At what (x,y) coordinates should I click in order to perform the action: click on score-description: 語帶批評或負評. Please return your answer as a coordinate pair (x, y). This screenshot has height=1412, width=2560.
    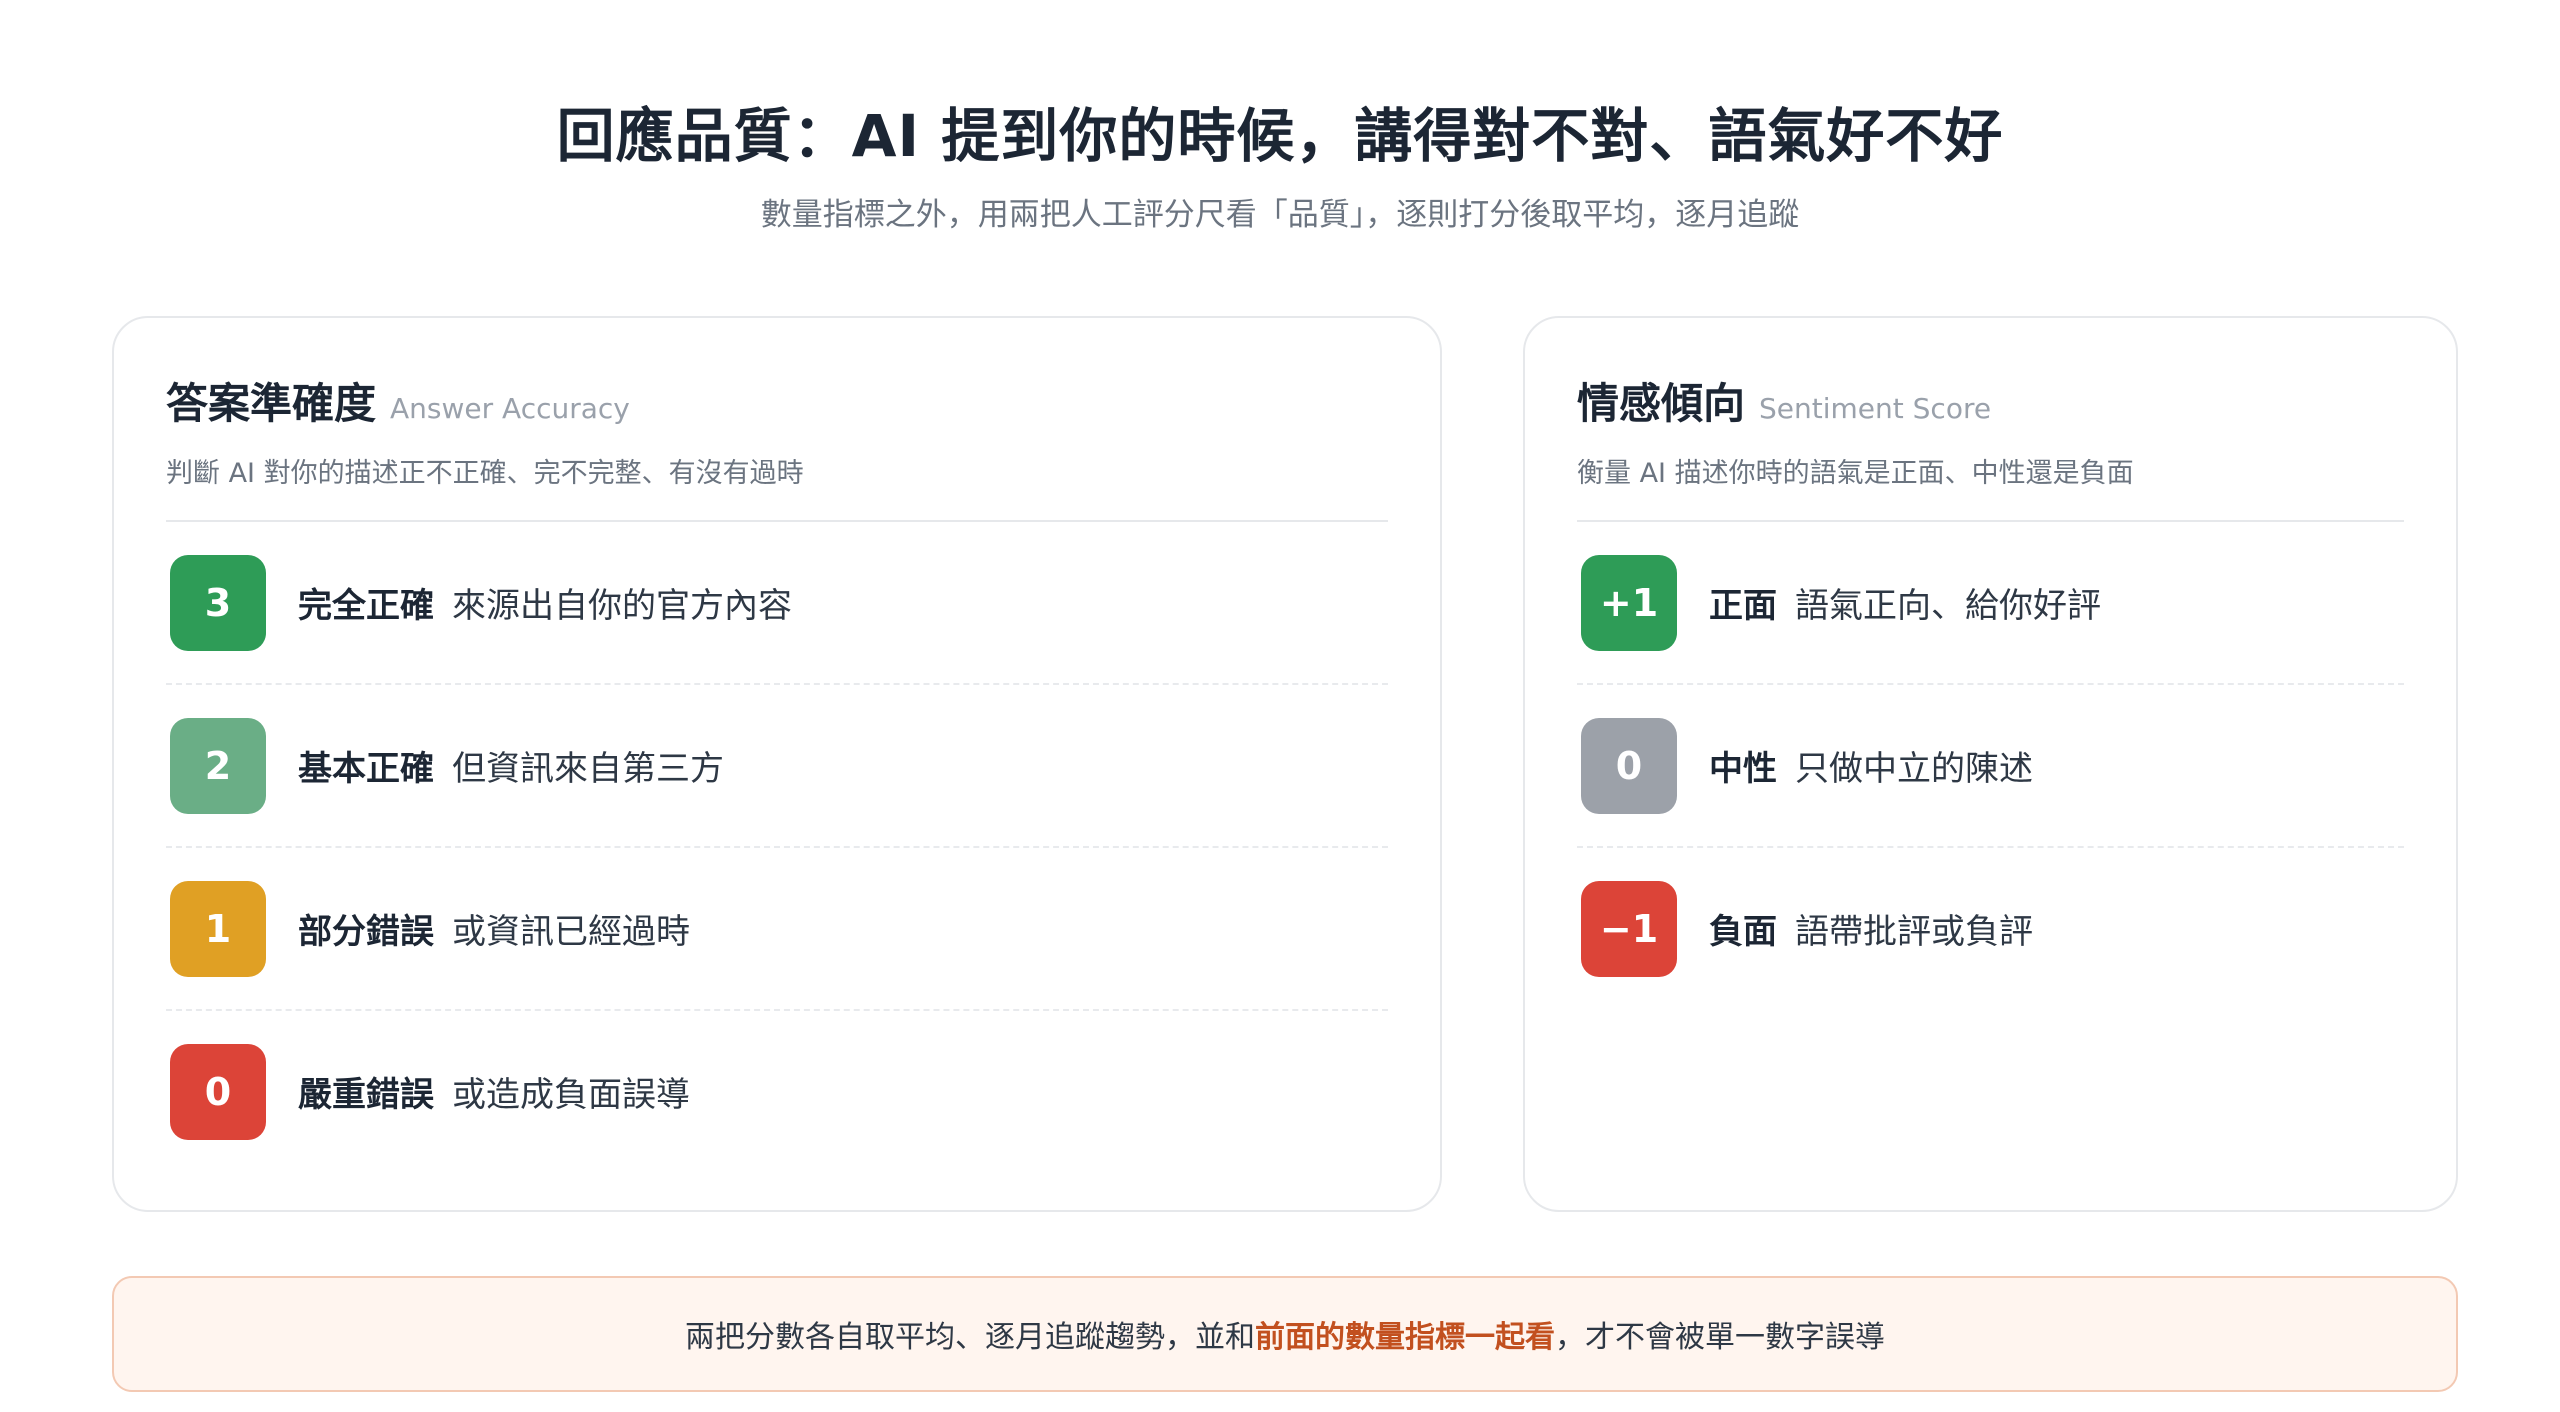
    Looking at the image, I should click on (1914, 932).